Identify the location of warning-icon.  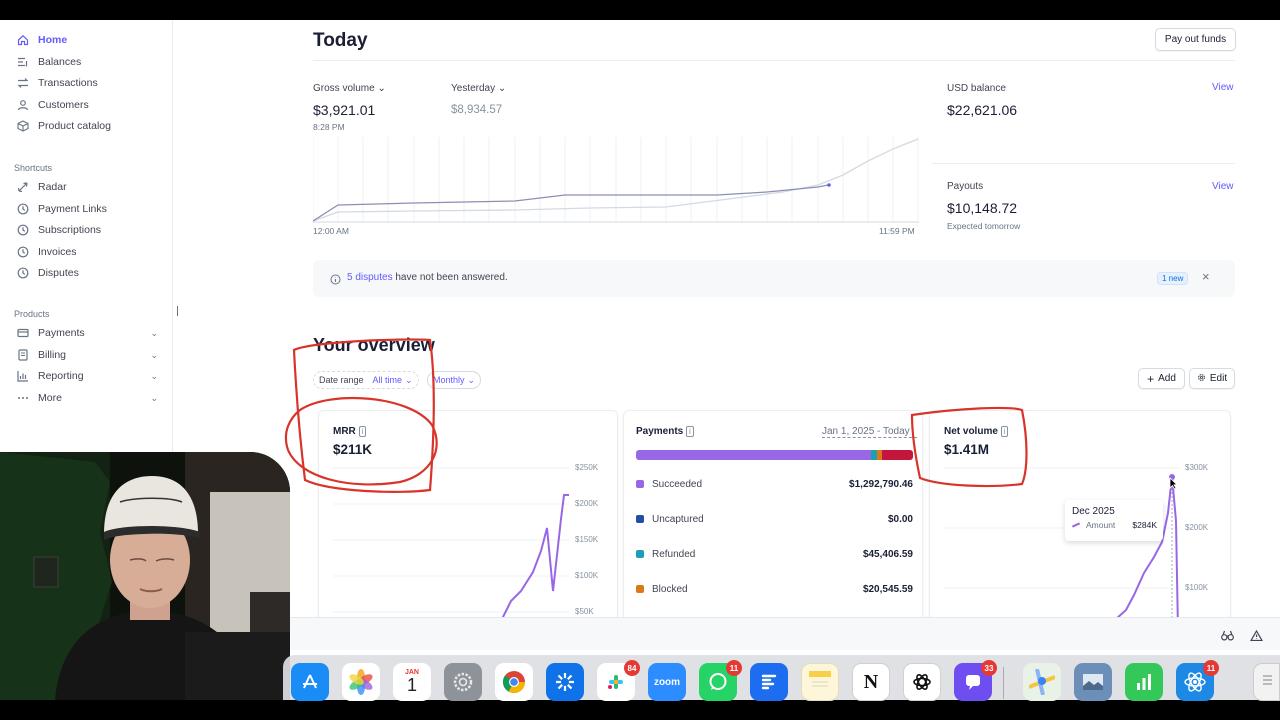
(1256, 637).